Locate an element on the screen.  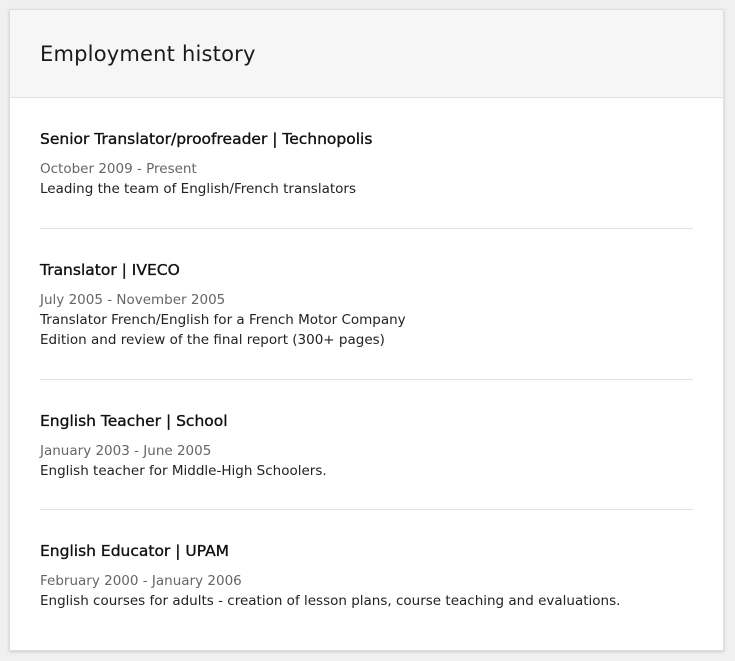
job-dates: July 2005 - November 2005 is located at coordinates (133, 299).